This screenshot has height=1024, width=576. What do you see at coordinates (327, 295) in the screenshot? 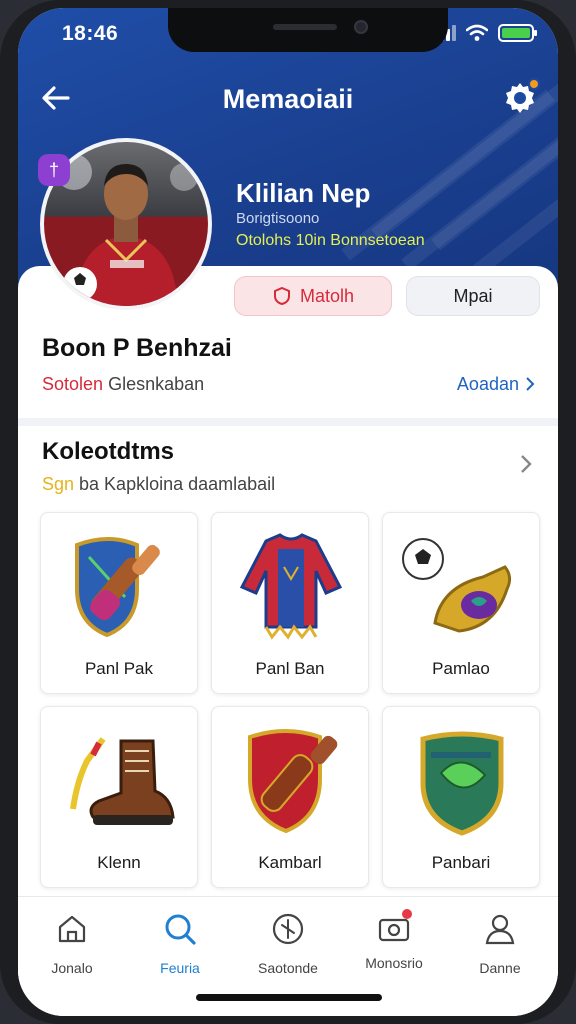
I see `match-button-label: Matolh` at bounding box center [327, 295].